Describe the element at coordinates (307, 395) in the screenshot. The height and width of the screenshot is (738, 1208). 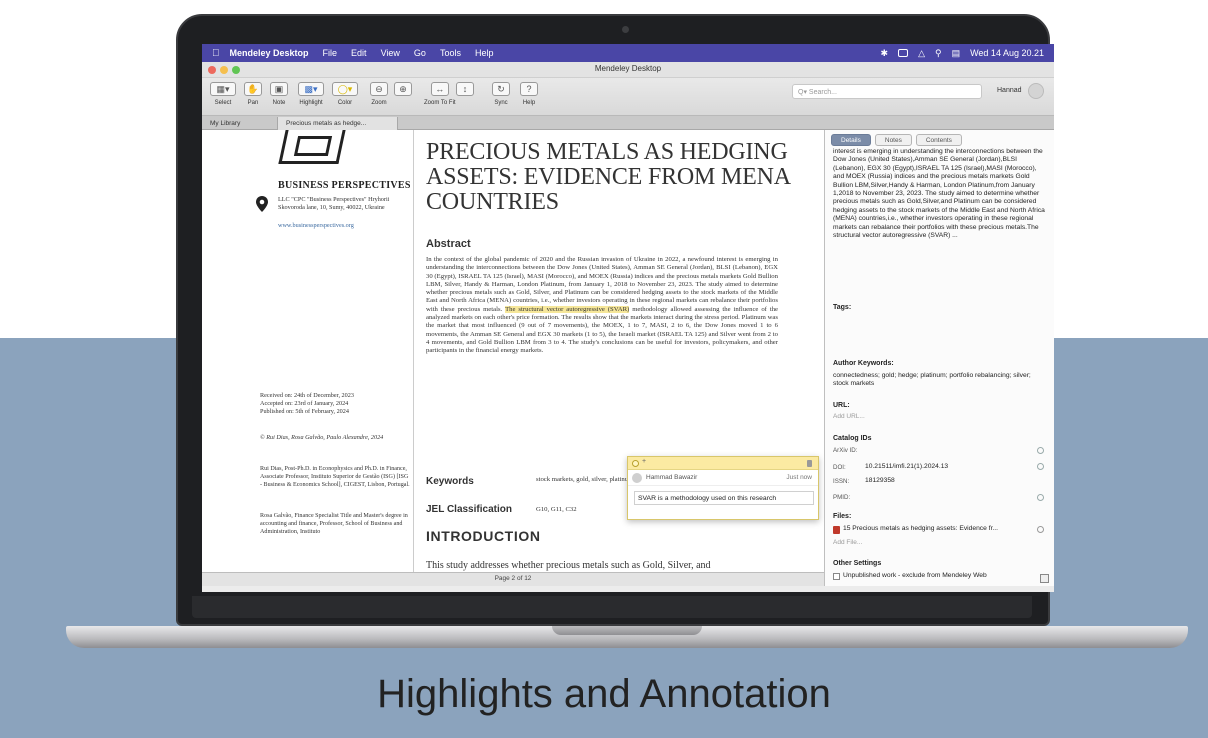
I see `received-date: Received on: 24th of December, 2023` at that location.